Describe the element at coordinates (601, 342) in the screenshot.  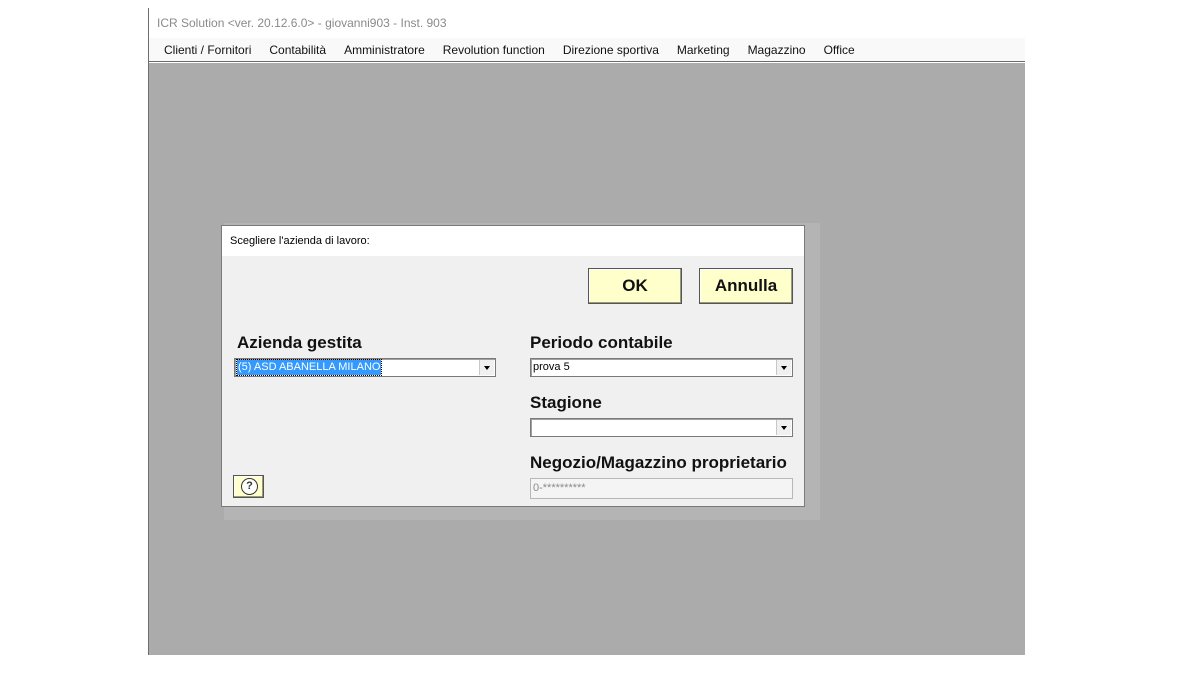
I see `periodo-label: Periodo contabile` at that location.